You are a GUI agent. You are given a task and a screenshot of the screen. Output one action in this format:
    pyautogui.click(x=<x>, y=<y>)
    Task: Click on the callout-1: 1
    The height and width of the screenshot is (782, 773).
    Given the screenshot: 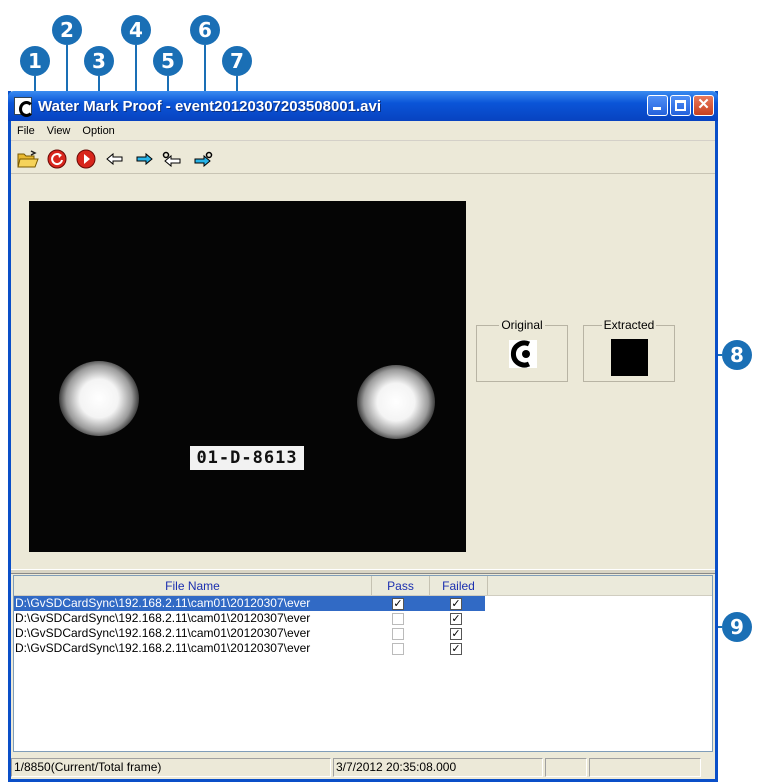 What is the action you would take?
    pyautogui.click(x=35, y=61)
    